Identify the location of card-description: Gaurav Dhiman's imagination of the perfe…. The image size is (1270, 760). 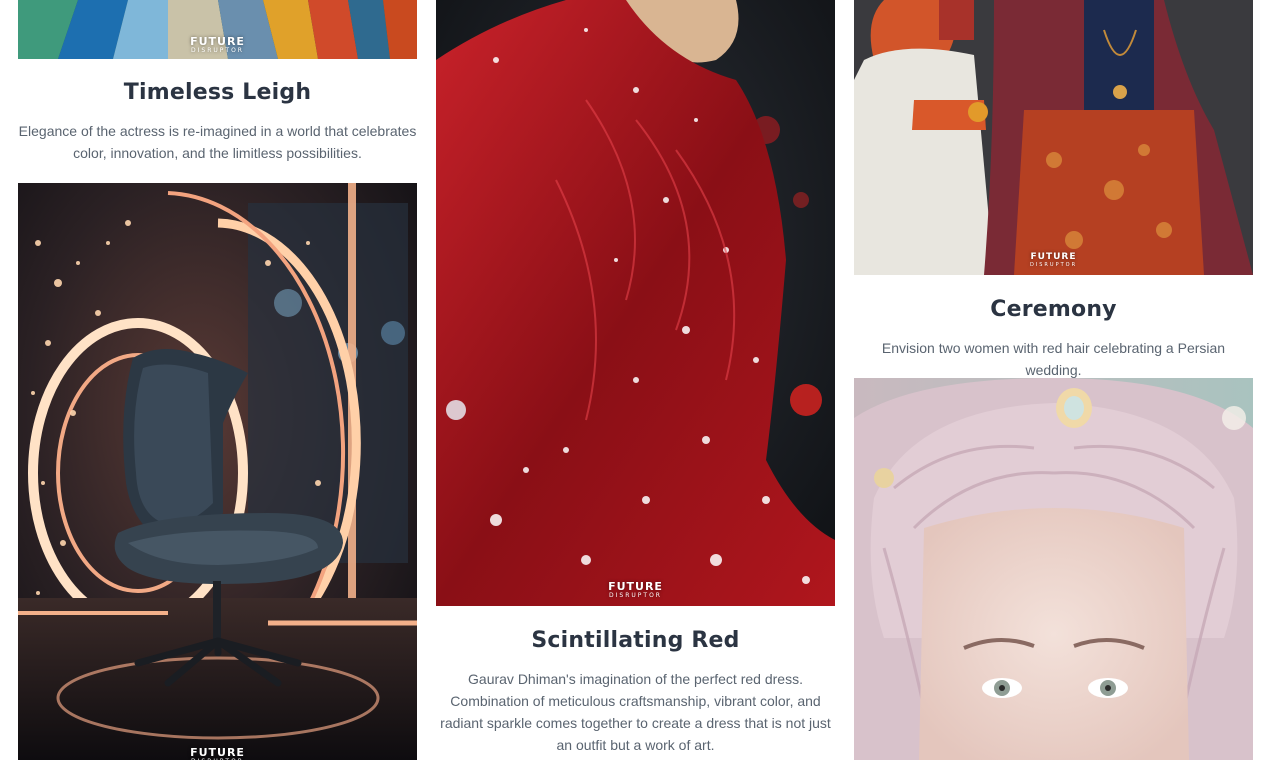
(635, 712).